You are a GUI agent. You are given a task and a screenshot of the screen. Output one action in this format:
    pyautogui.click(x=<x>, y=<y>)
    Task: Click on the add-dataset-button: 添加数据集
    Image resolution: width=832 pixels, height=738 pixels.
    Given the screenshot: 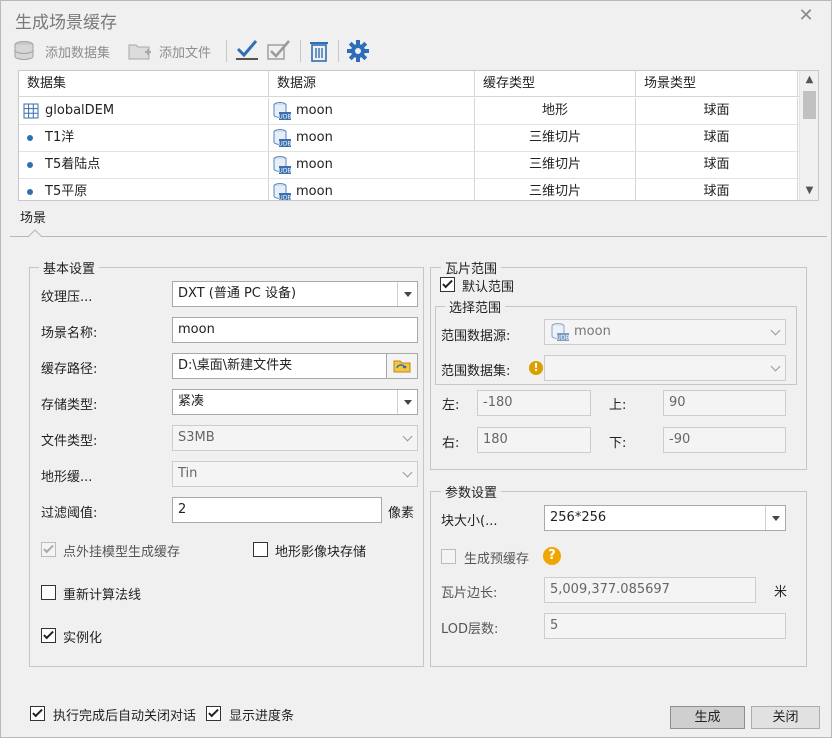 What is the action you would take?
    pyautogui.click(x=61, y=51)
    